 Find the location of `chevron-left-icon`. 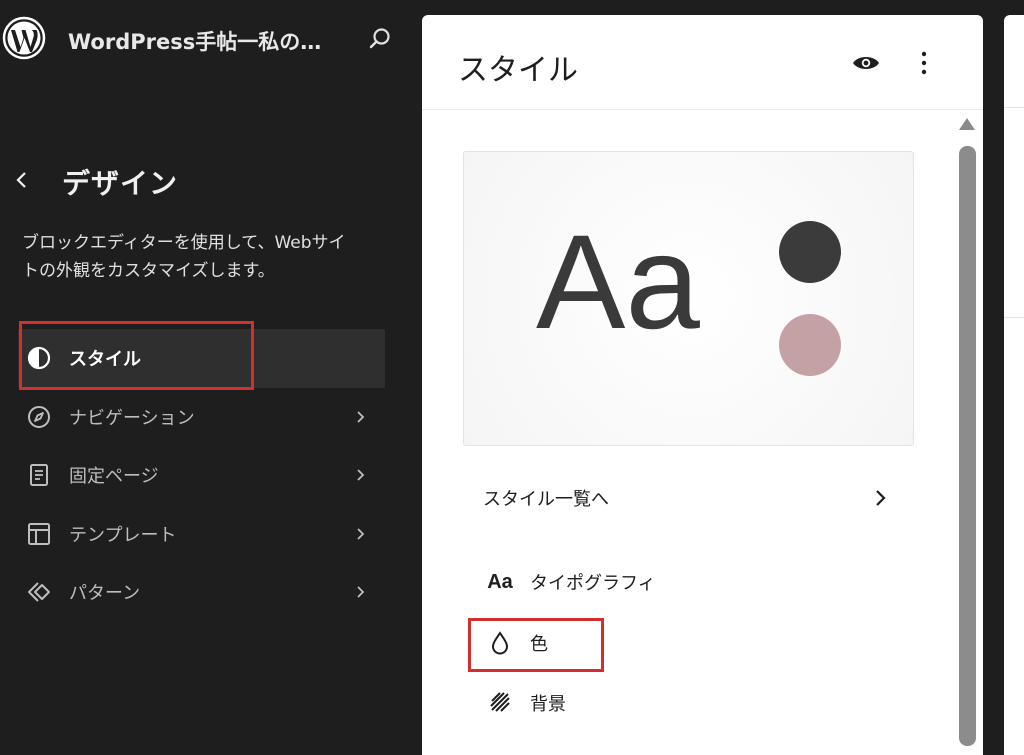

chevron-left-icon is located at coordinates (21, 180).